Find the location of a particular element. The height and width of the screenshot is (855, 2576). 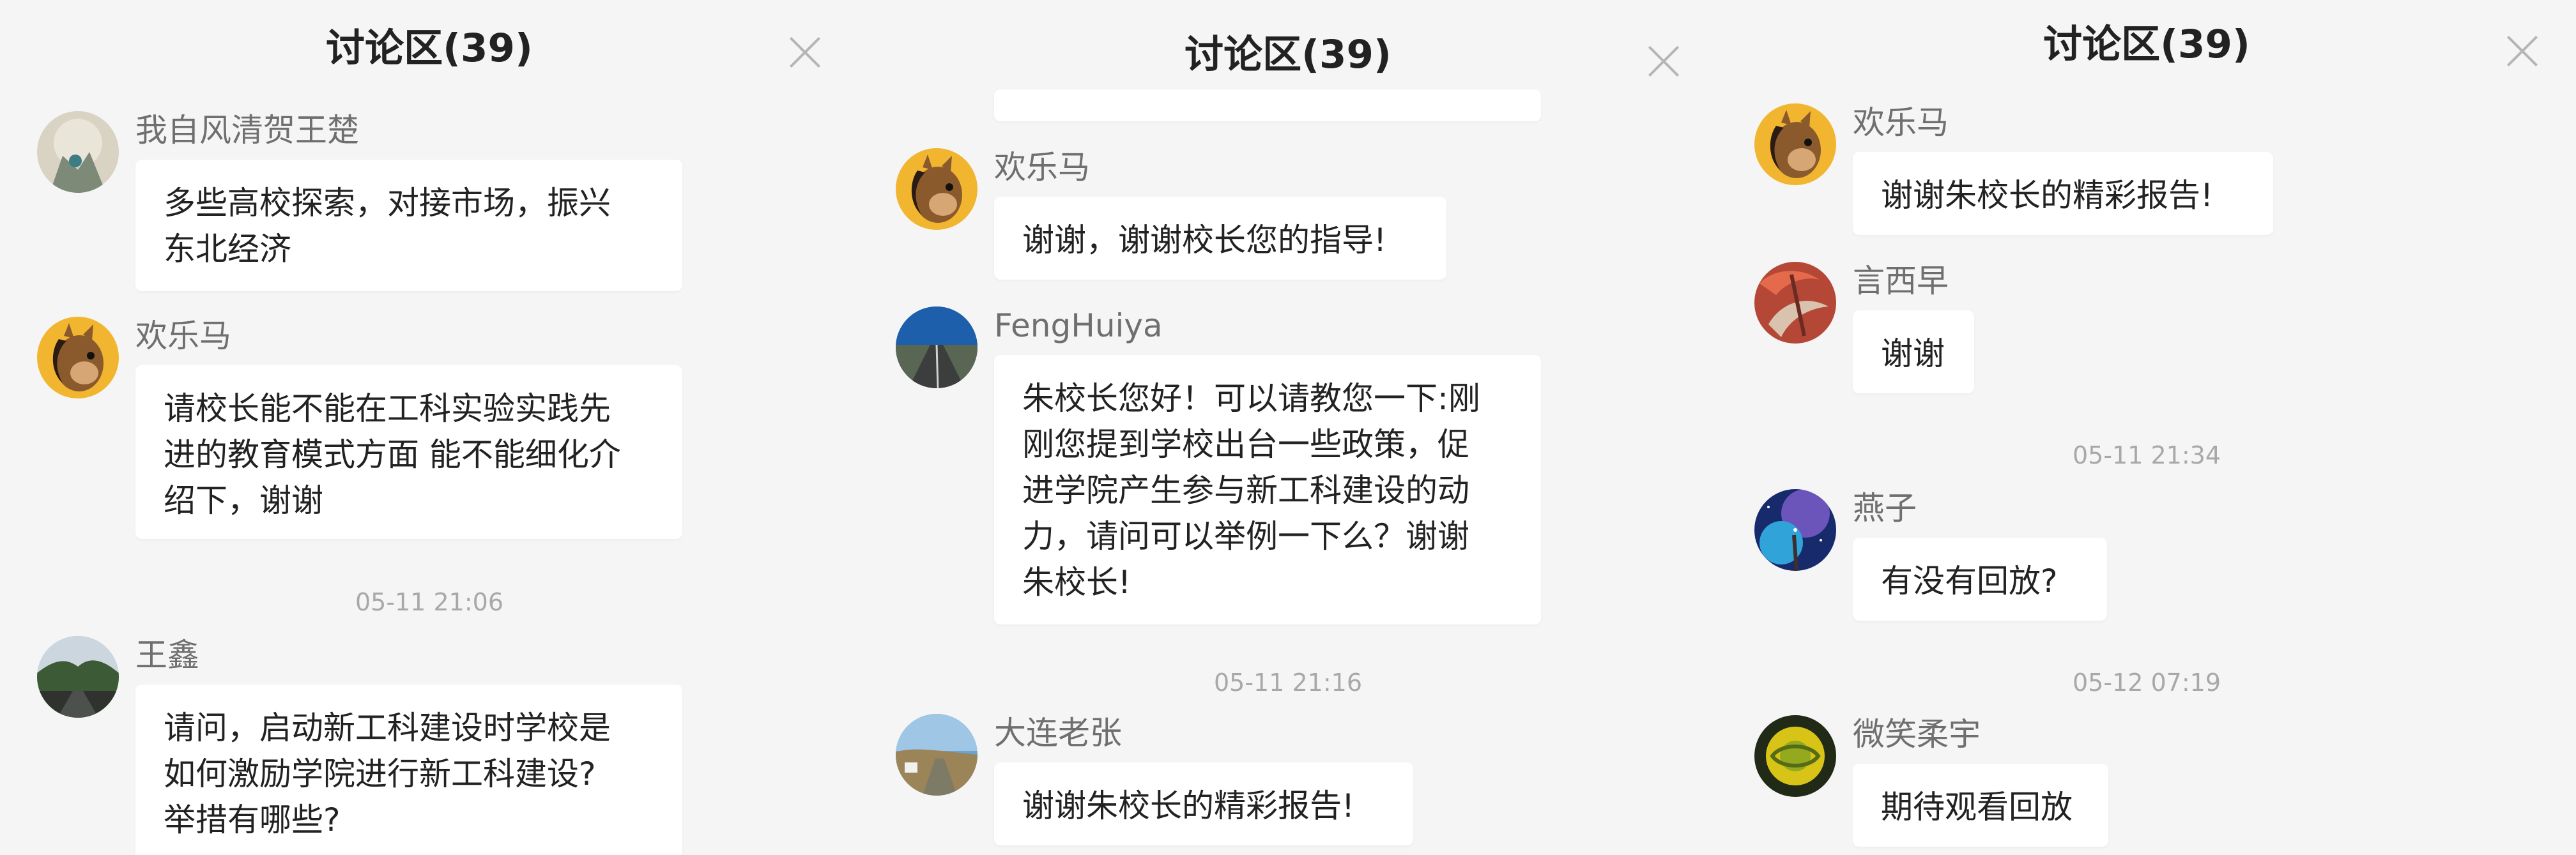

message-line: 进的教育模式方面 能不能细化介 is located at coordinates (392, 455).